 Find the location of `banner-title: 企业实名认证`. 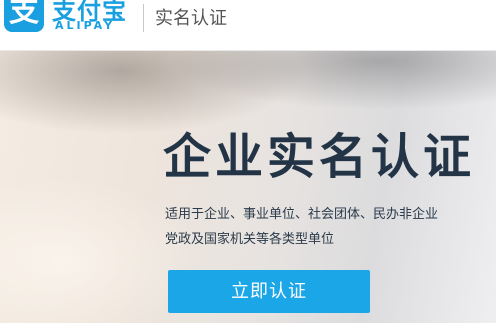

banner-title: 企业实名认证 is located at coordinates (319, 157).